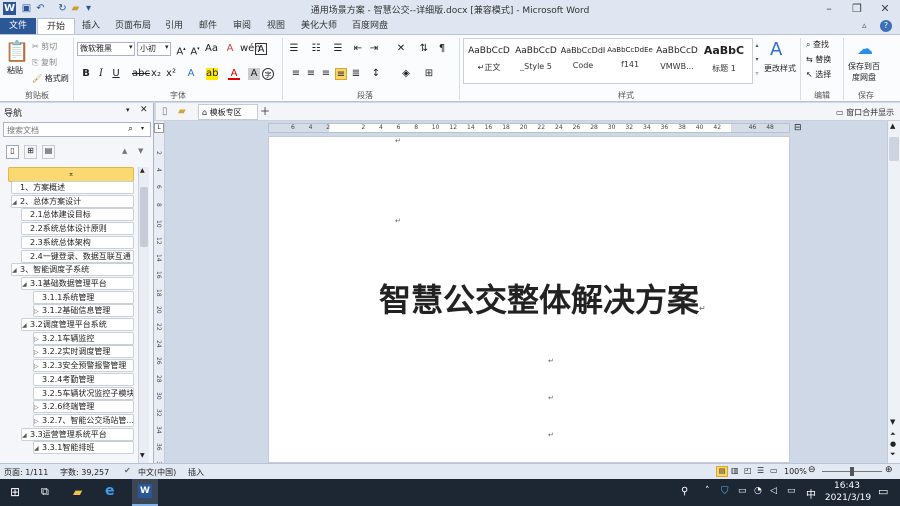  What do you see at coordinates (865, 48) in the screenshot?
I see `baidu-cloud-icon: ☁` at bounding box center [865, 48].